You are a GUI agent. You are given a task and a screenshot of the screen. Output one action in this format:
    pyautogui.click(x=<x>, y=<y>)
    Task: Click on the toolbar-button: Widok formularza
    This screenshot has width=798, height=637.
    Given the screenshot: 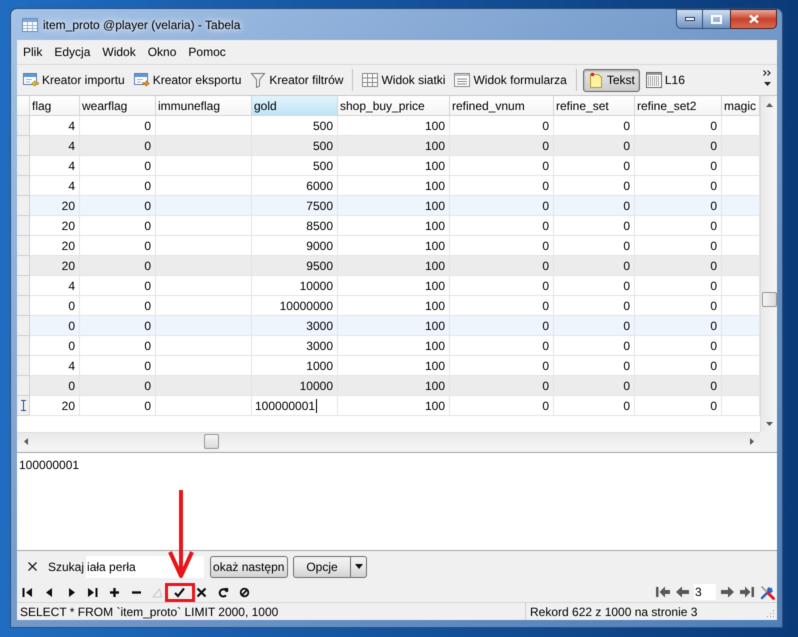 What is the action you would take?
    pyautogui.click(x=510, y=80)
    